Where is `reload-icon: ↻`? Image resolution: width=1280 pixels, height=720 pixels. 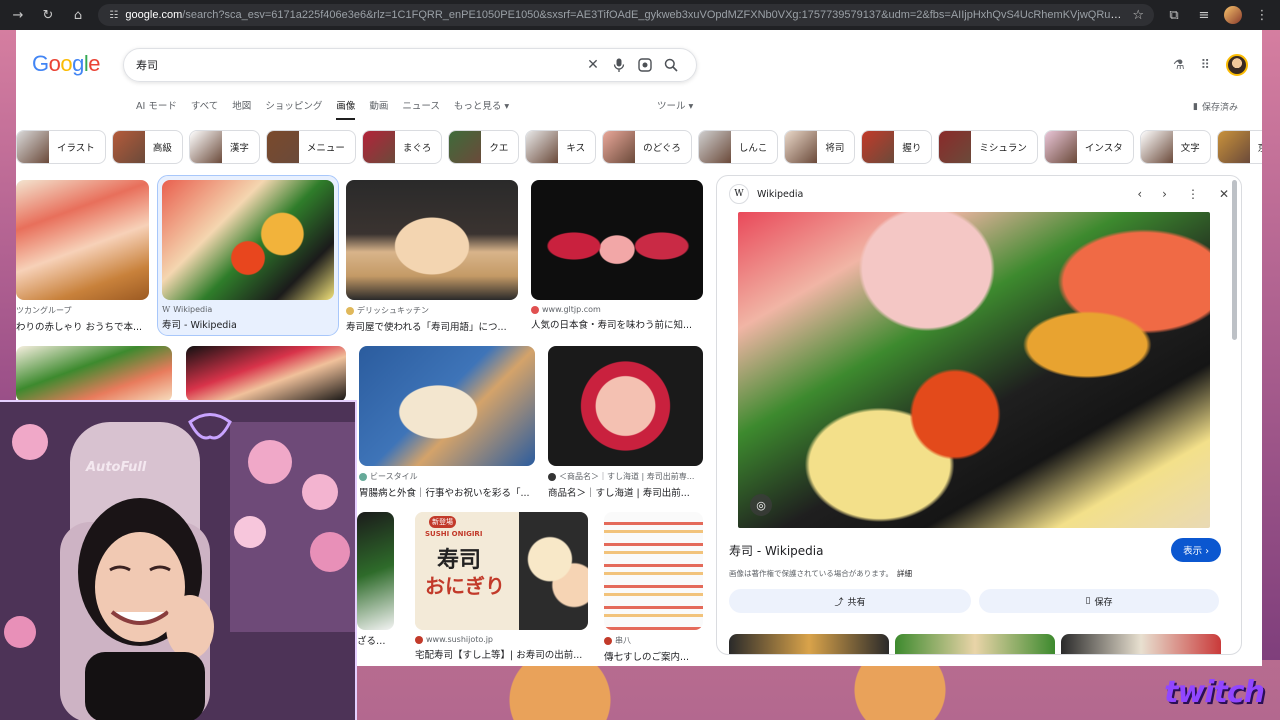 reload-icon: ↻ is located at coordinates (48, 15).